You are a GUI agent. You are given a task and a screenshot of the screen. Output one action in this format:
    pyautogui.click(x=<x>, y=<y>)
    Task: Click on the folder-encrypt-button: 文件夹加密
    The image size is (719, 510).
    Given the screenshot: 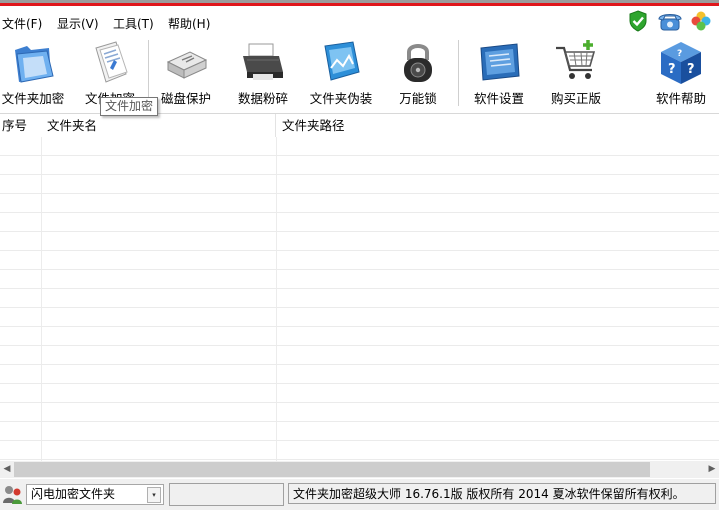 What is the action you would take?
    pyautogui.click(x=33, y=73)
    